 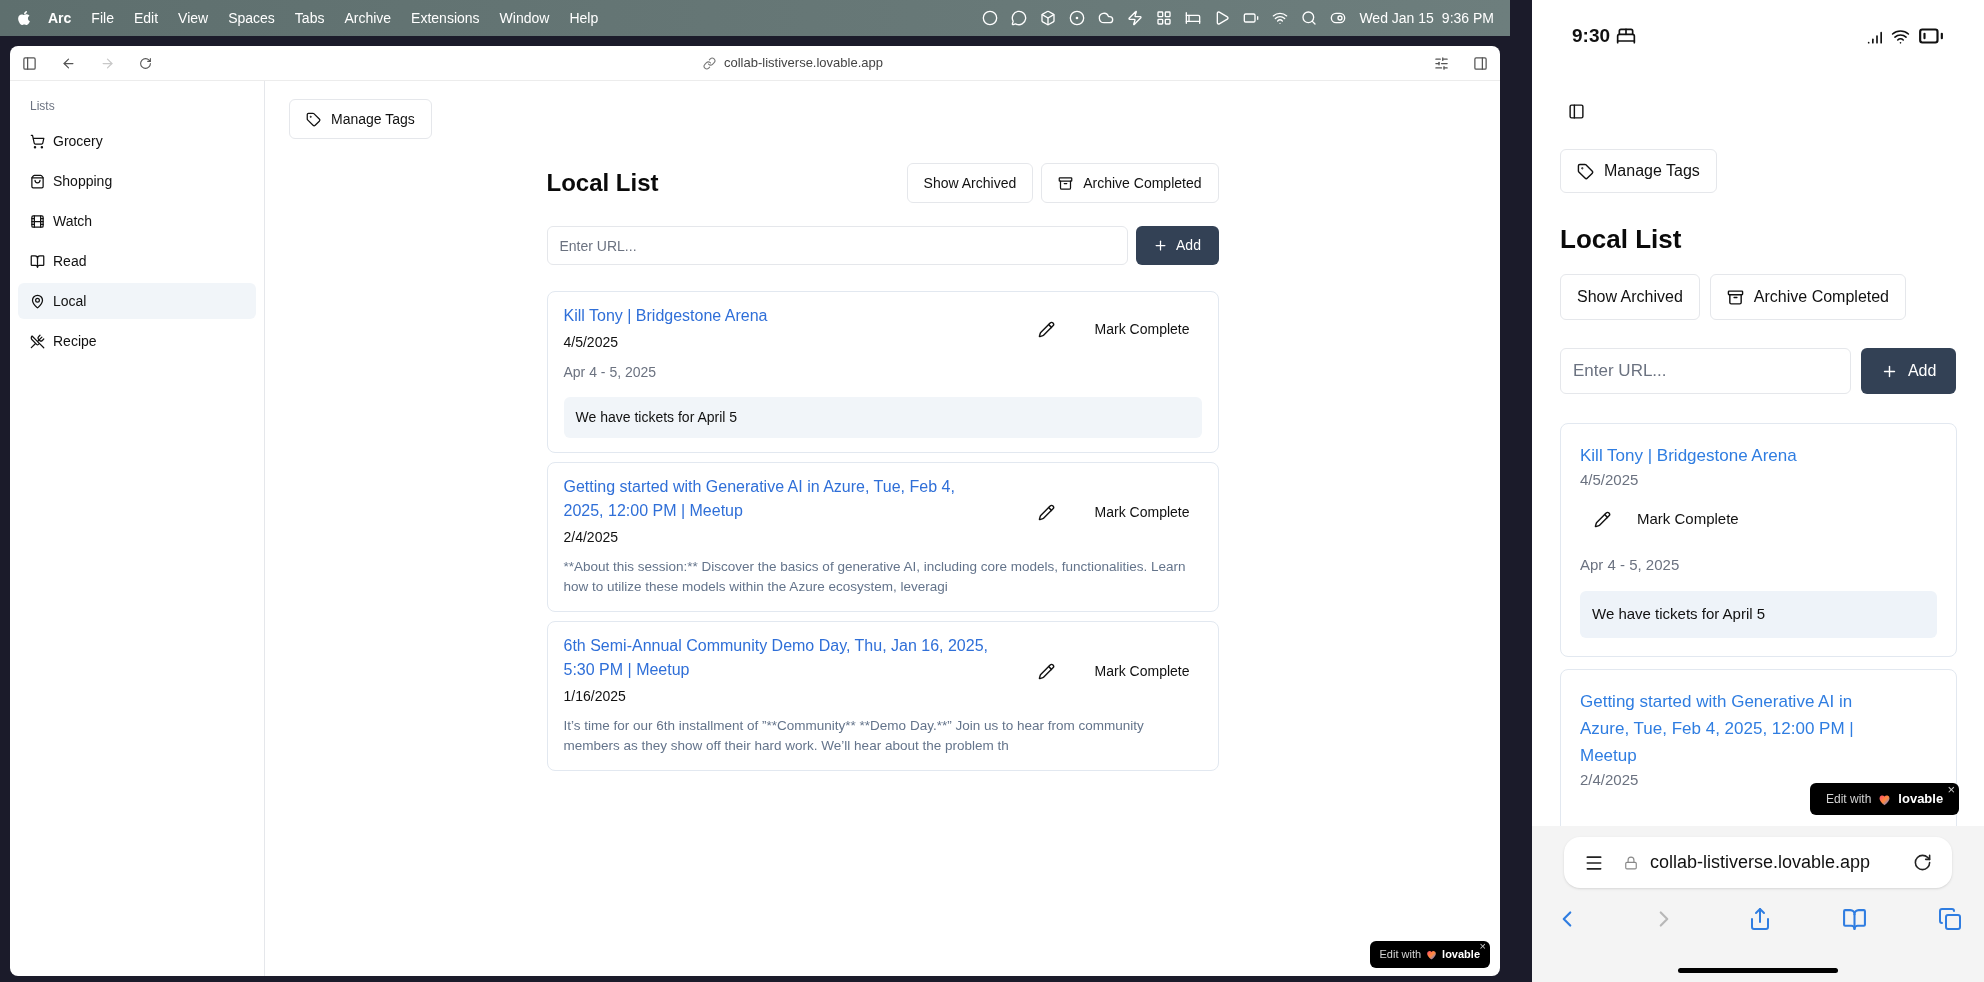 What do you see at coordinates (1019, 18) in the screenshot?
I see `chat-bubble-icon` at bounding box center [1019, 18].